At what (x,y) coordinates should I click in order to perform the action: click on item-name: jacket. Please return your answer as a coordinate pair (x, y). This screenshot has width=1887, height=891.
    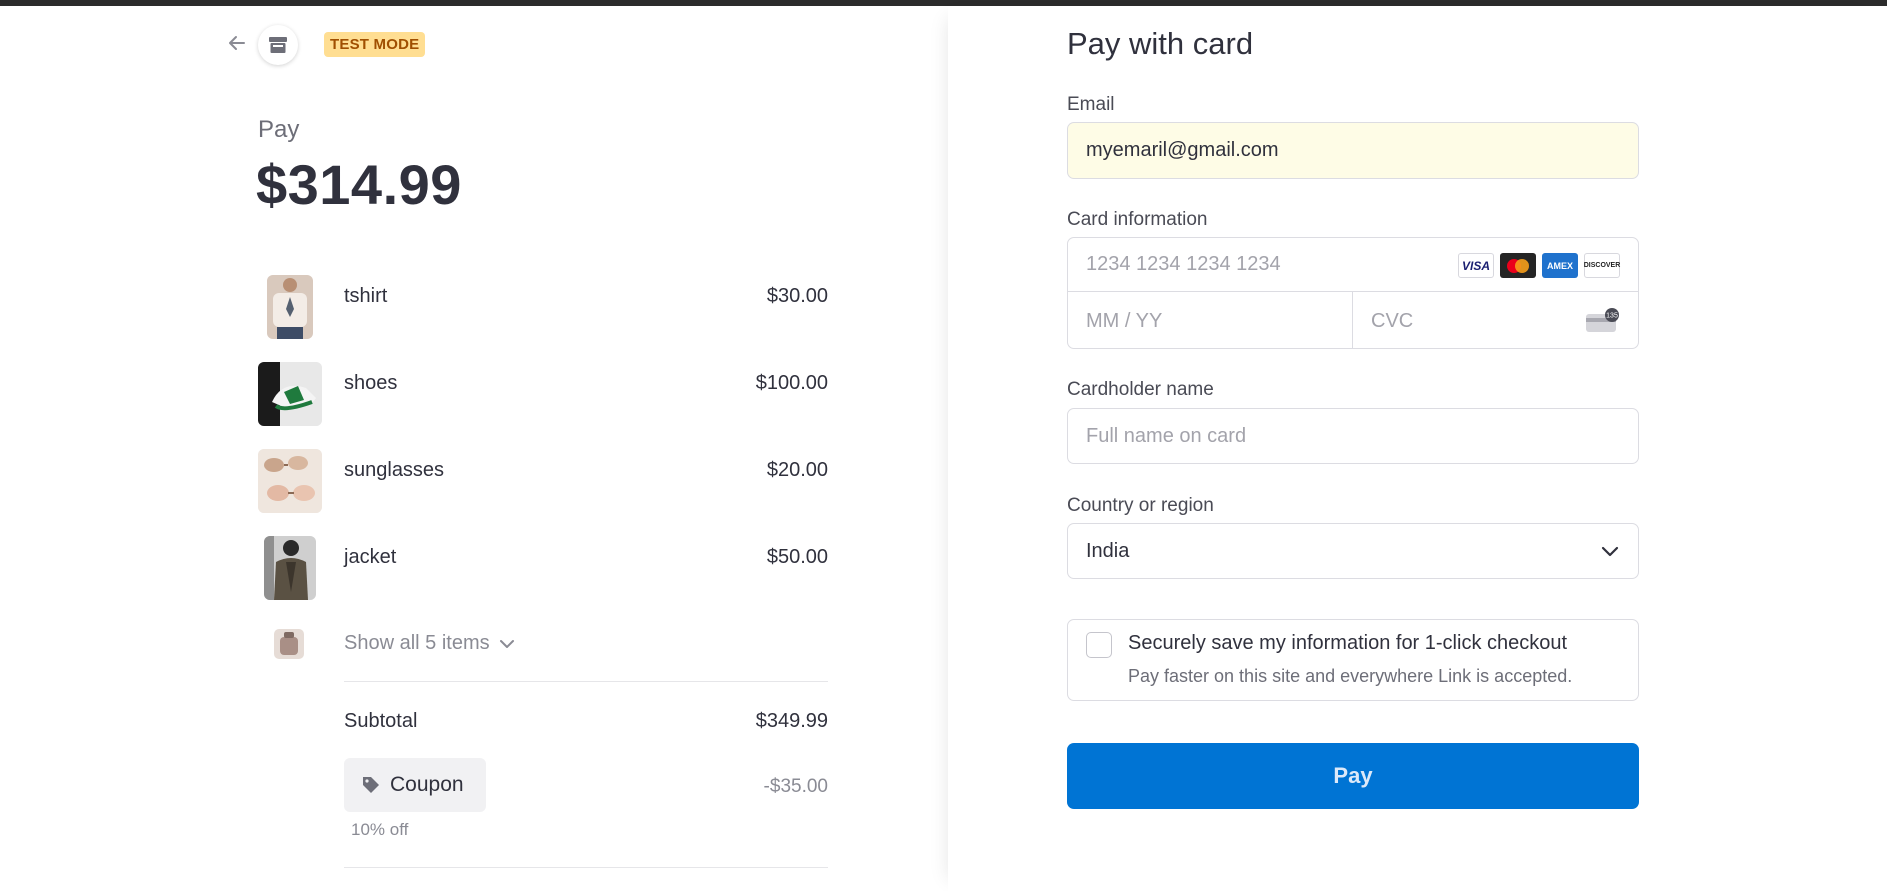
    Looking at the image, I should click on (370, 557).